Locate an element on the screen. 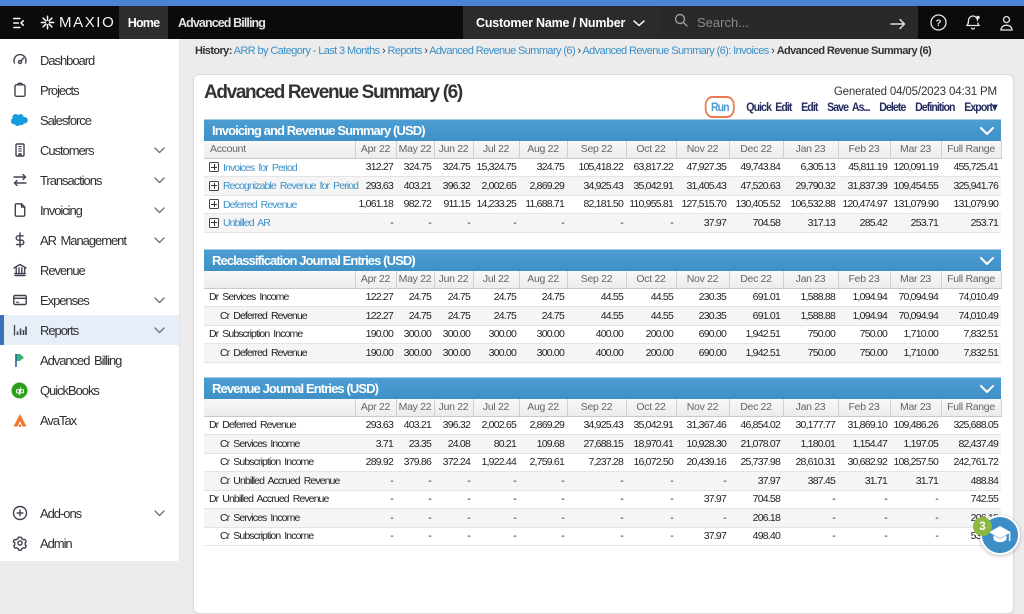 This screenshot has height=614, width=1024. svg-text: qb is located at coordinates (20, 390).